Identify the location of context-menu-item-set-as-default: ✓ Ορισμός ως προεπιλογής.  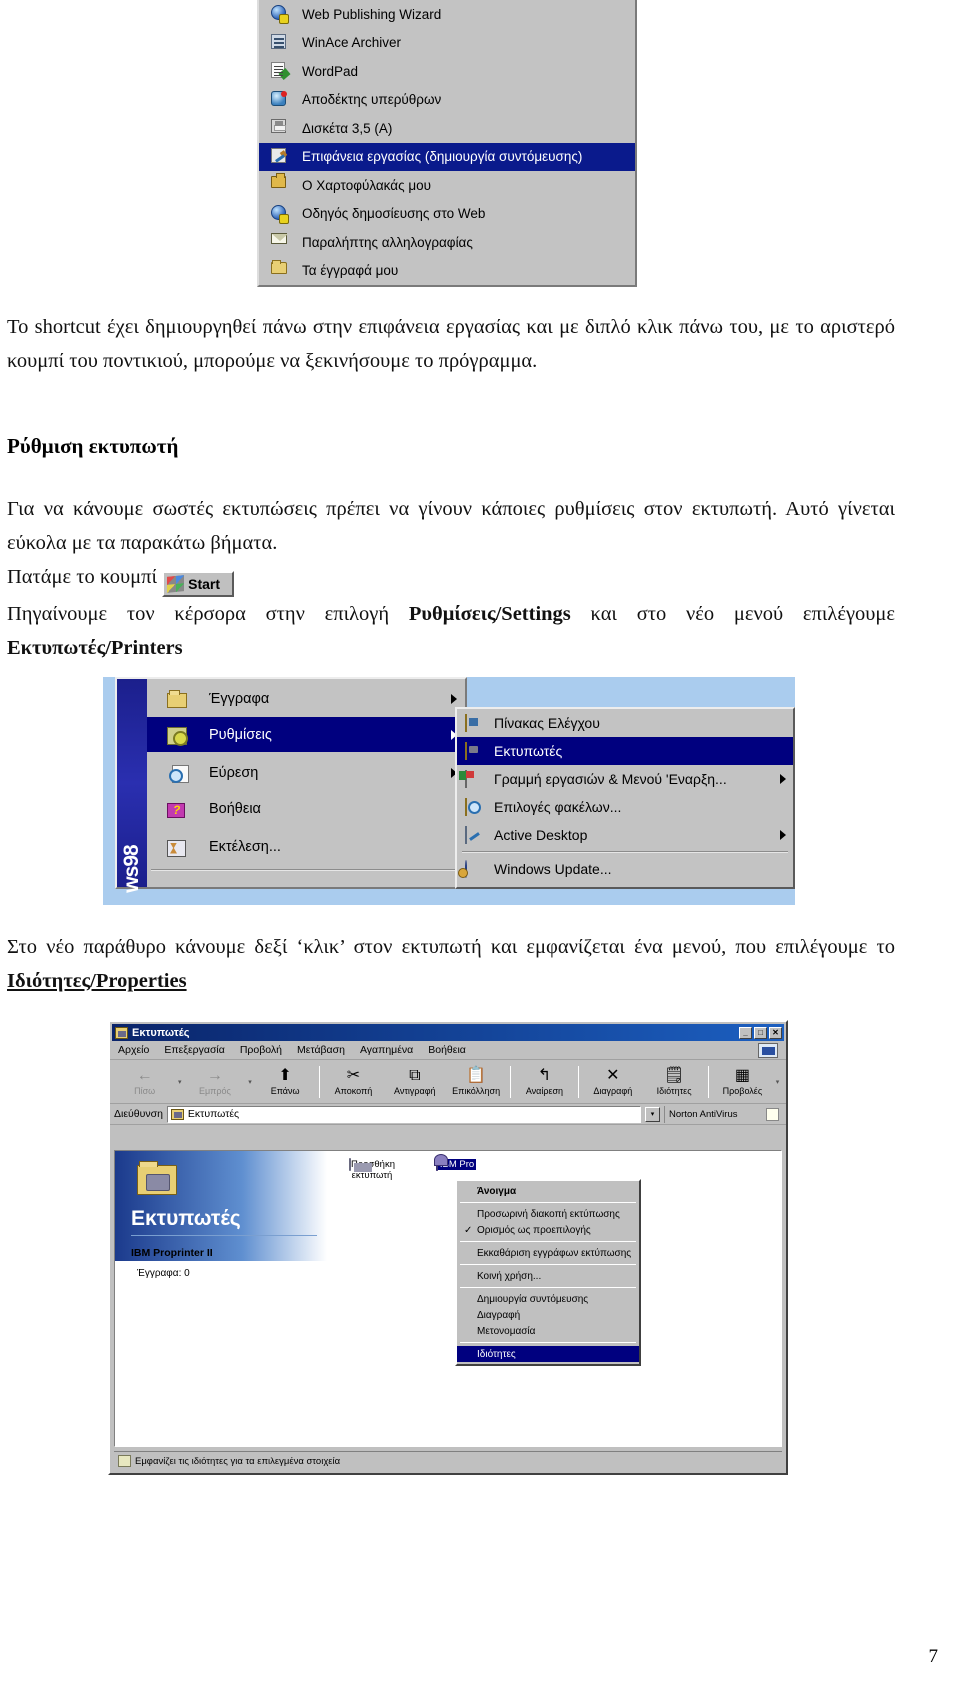
(548, 1230).